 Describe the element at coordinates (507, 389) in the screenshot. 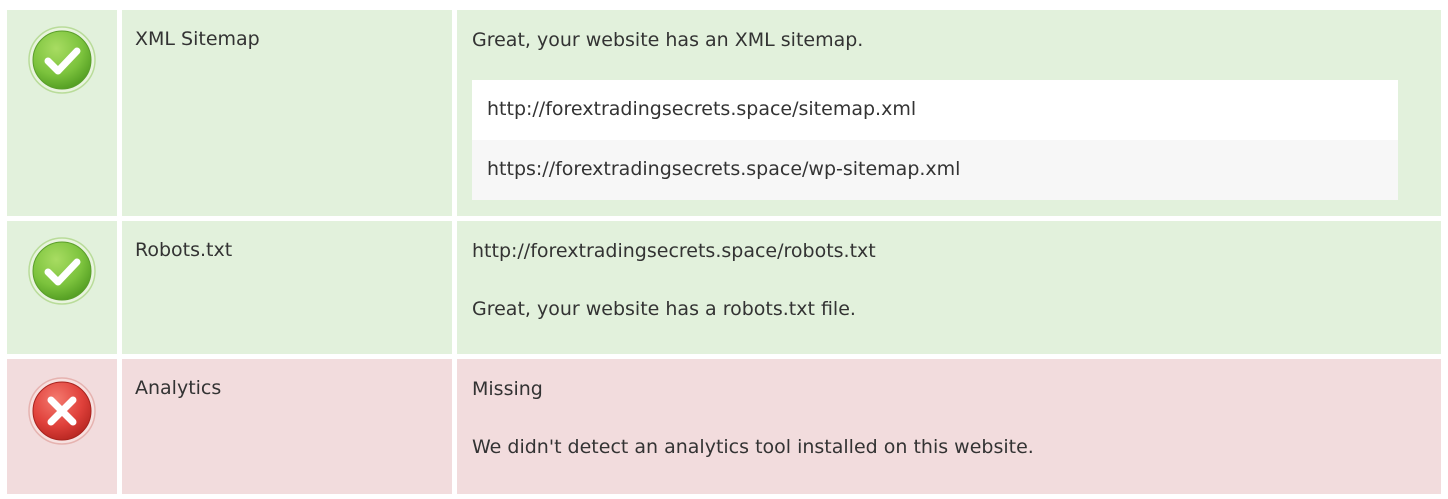

I see `check-status-text: Missing` at that location.